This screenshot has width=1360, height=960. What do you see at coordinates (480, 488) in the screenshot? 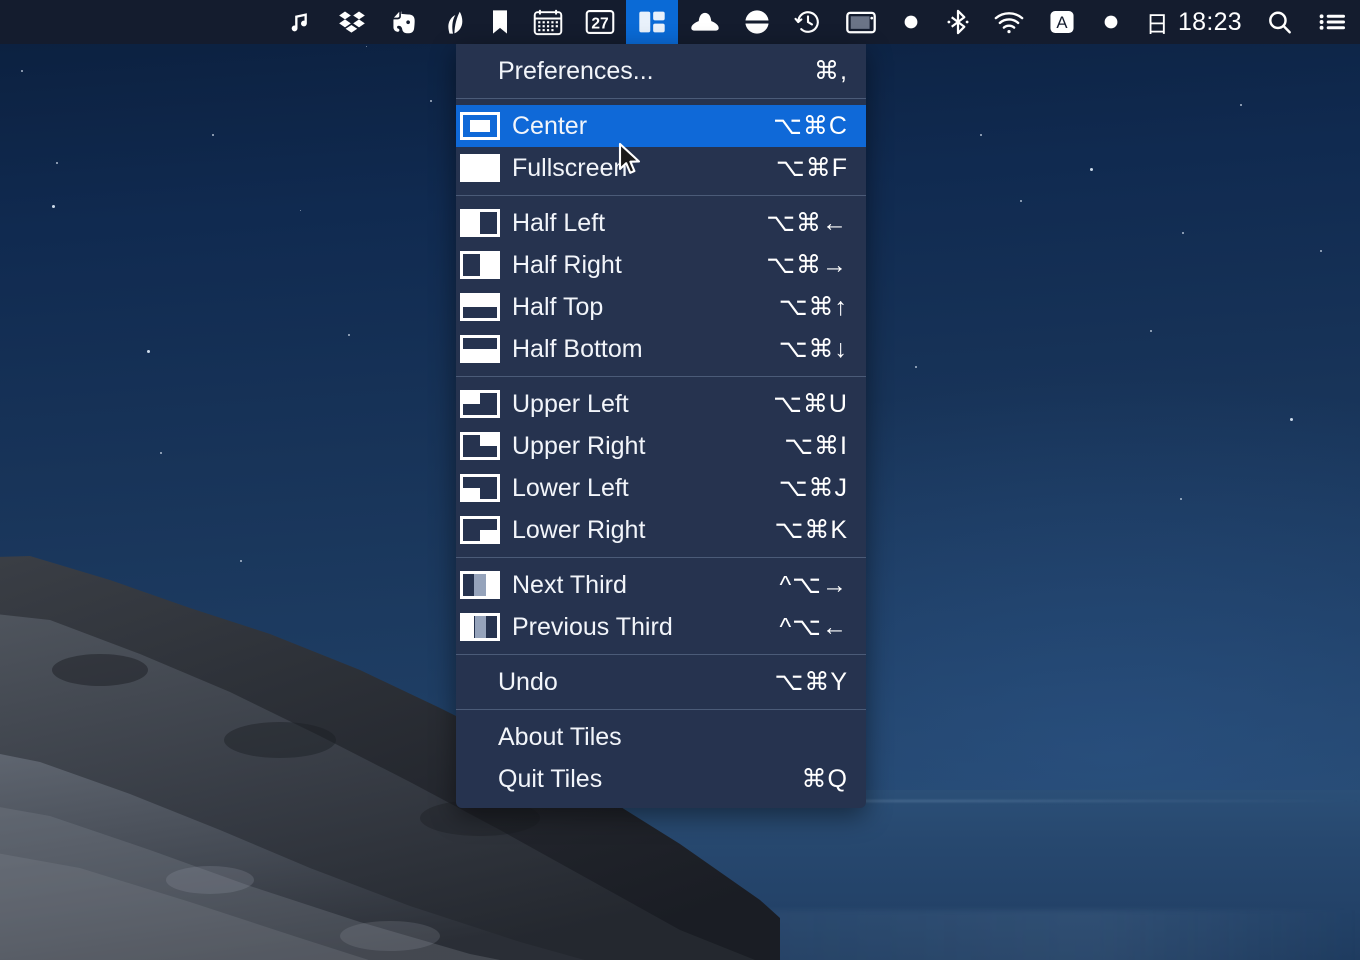
I see `lower-left-tile-icon` at bounding box center [480, 488].